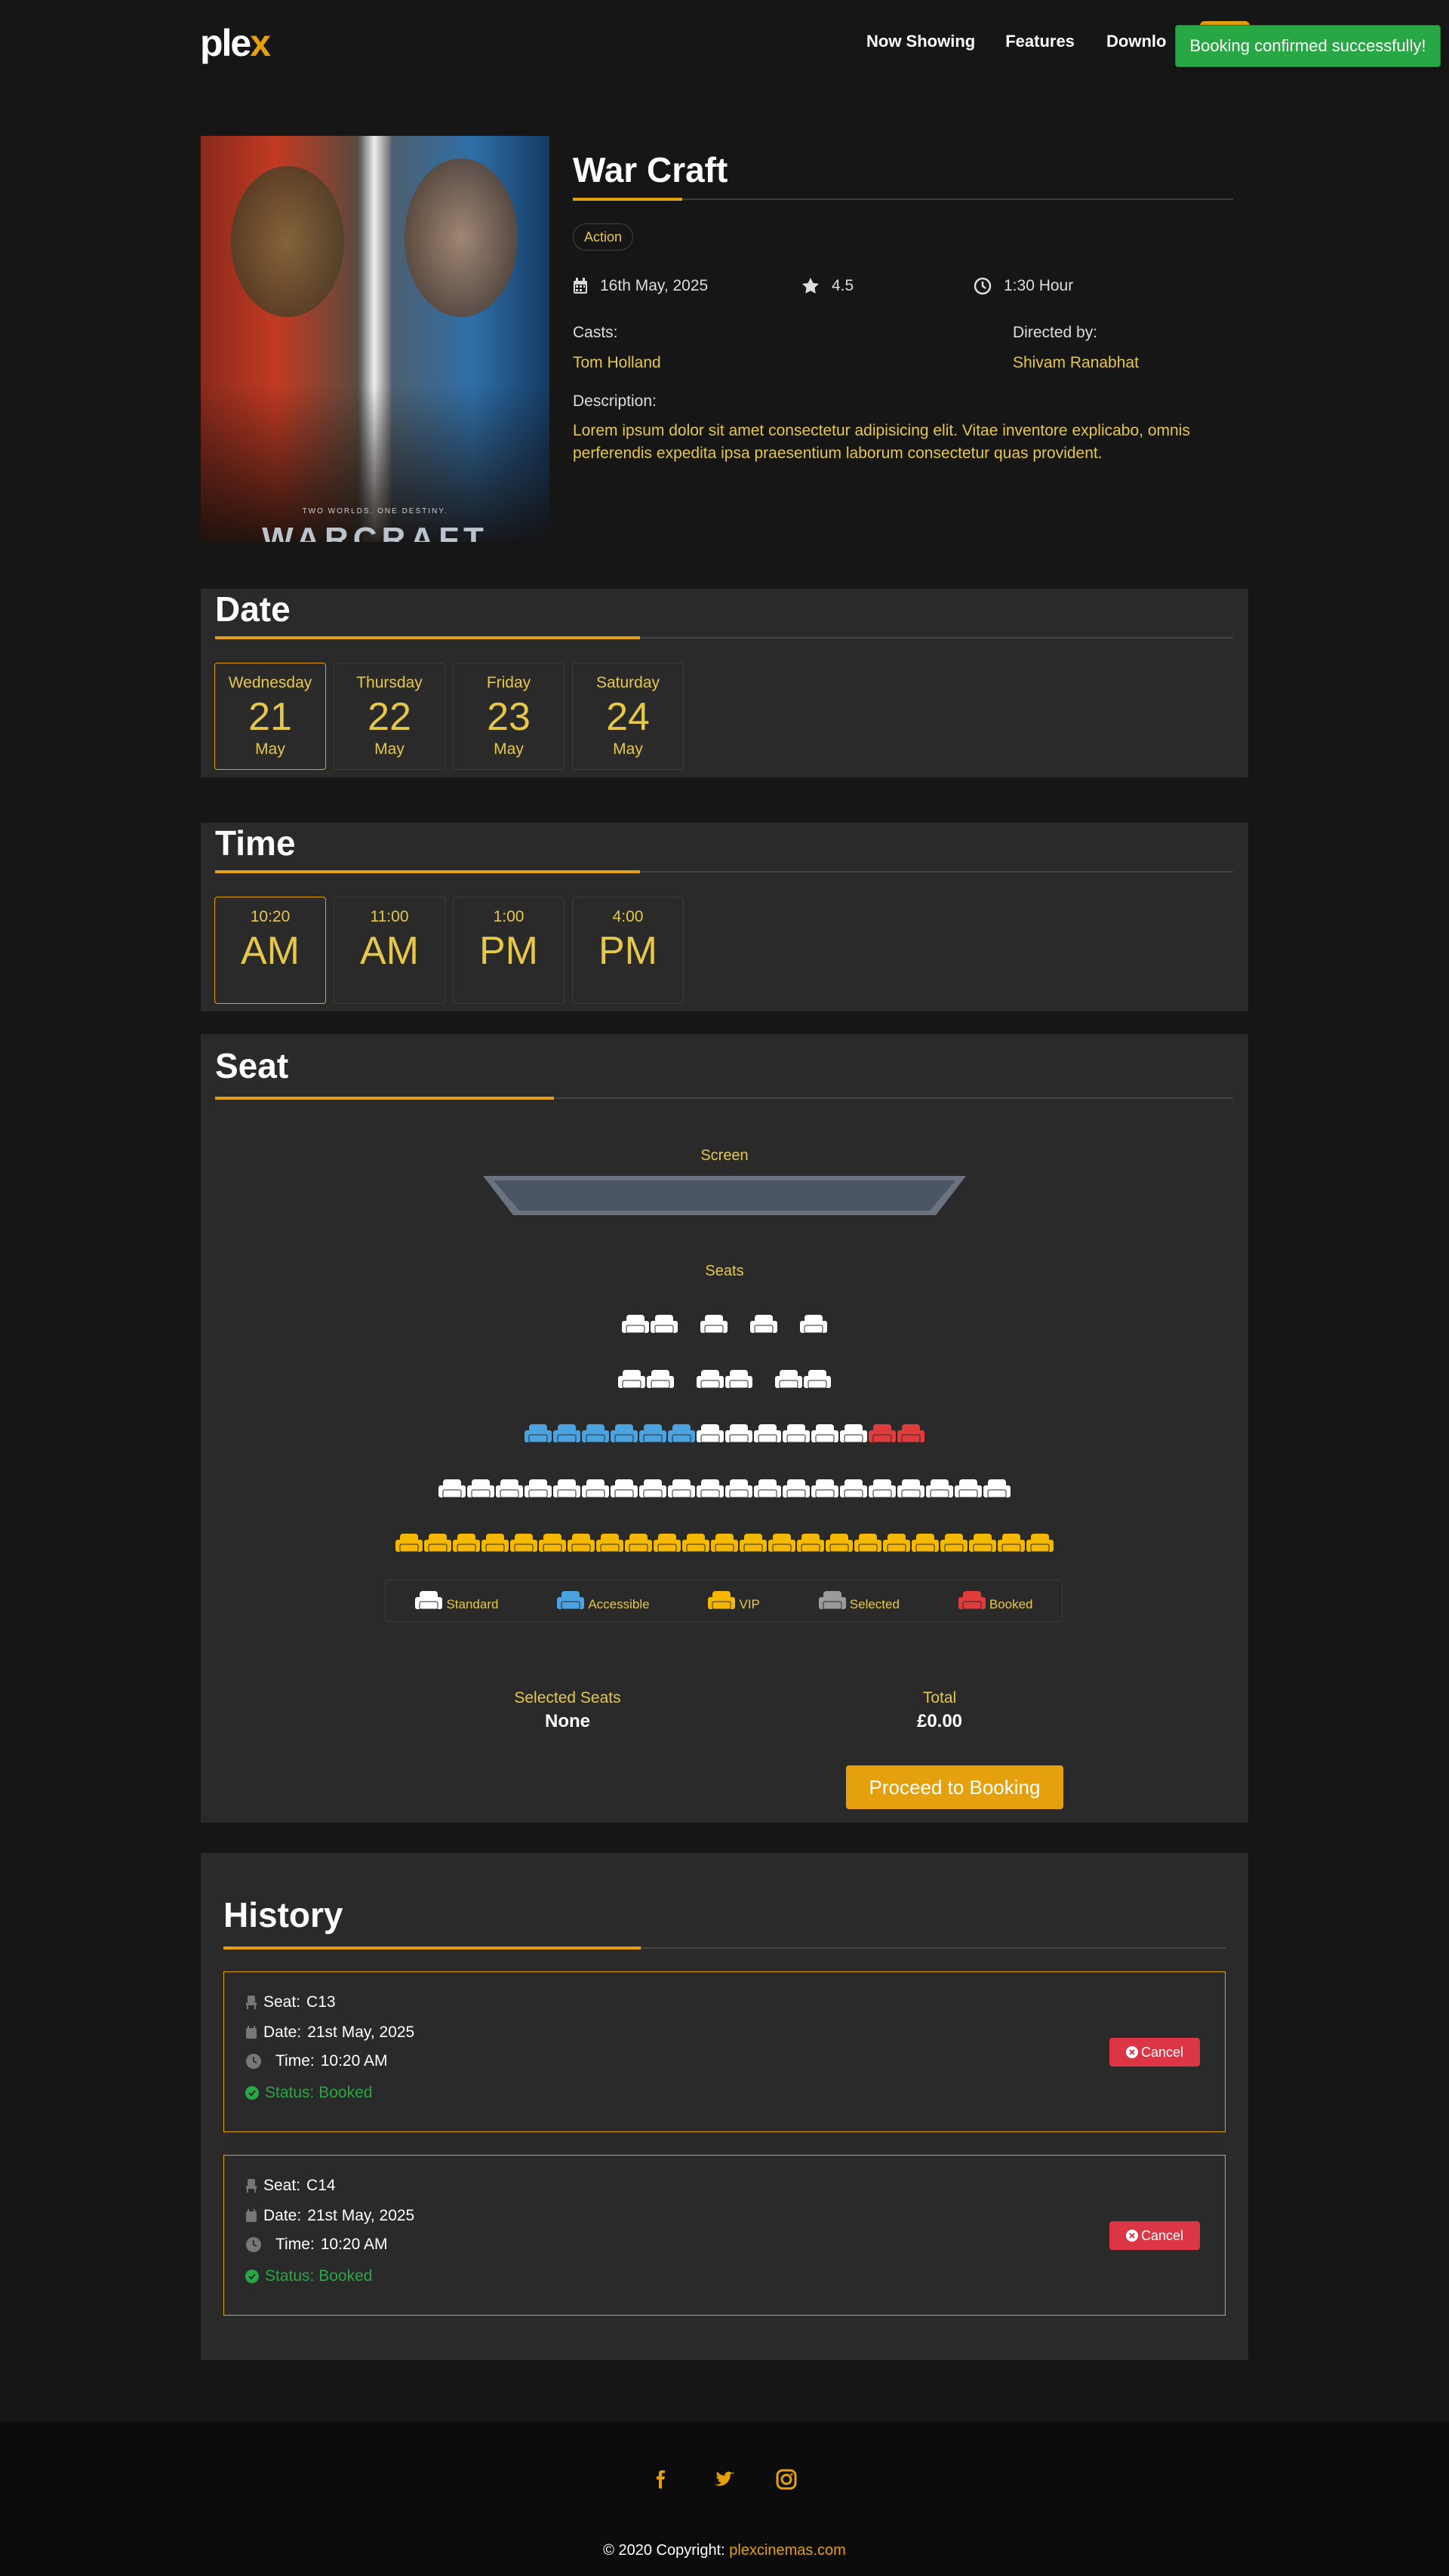 This screenshot has width=1449, height=2576. What do you see at coordinates (810, 286) in the screenshot?
I see `star-icon` at bounding box center [810, 286].